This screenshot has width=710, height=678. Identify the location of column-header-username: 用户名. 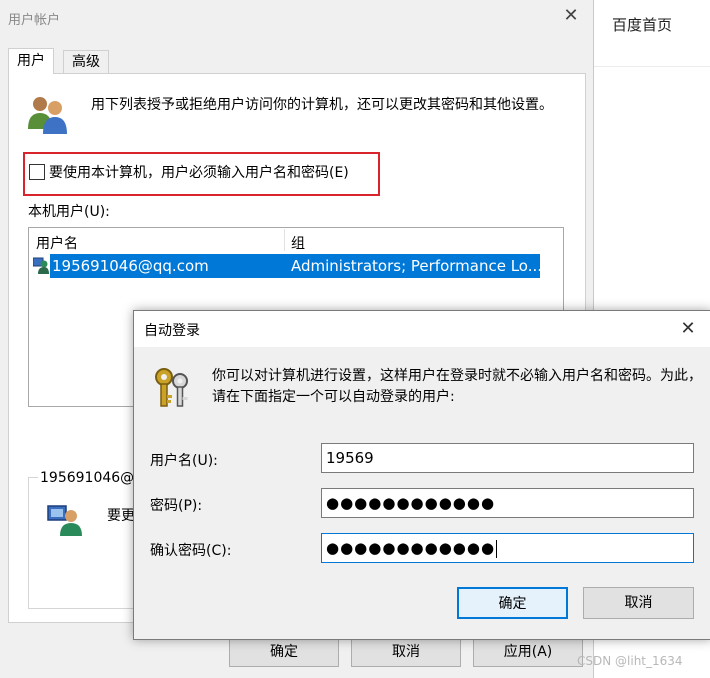
(57, 243).